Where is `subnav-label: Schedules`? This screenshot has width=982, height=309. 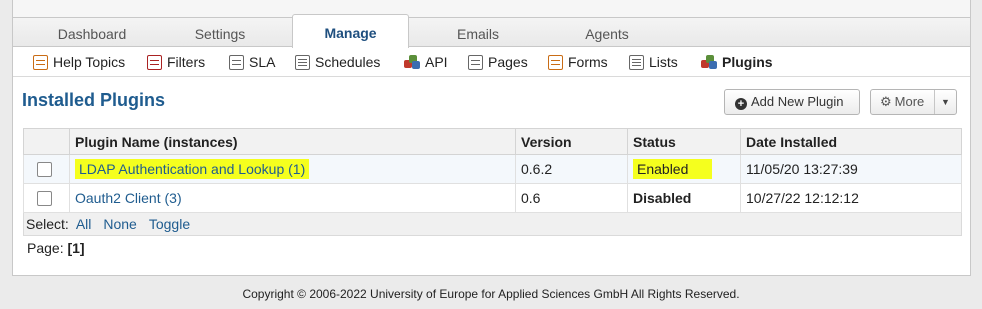 subnav-label: Schedules is located at coordinates (348, 62).